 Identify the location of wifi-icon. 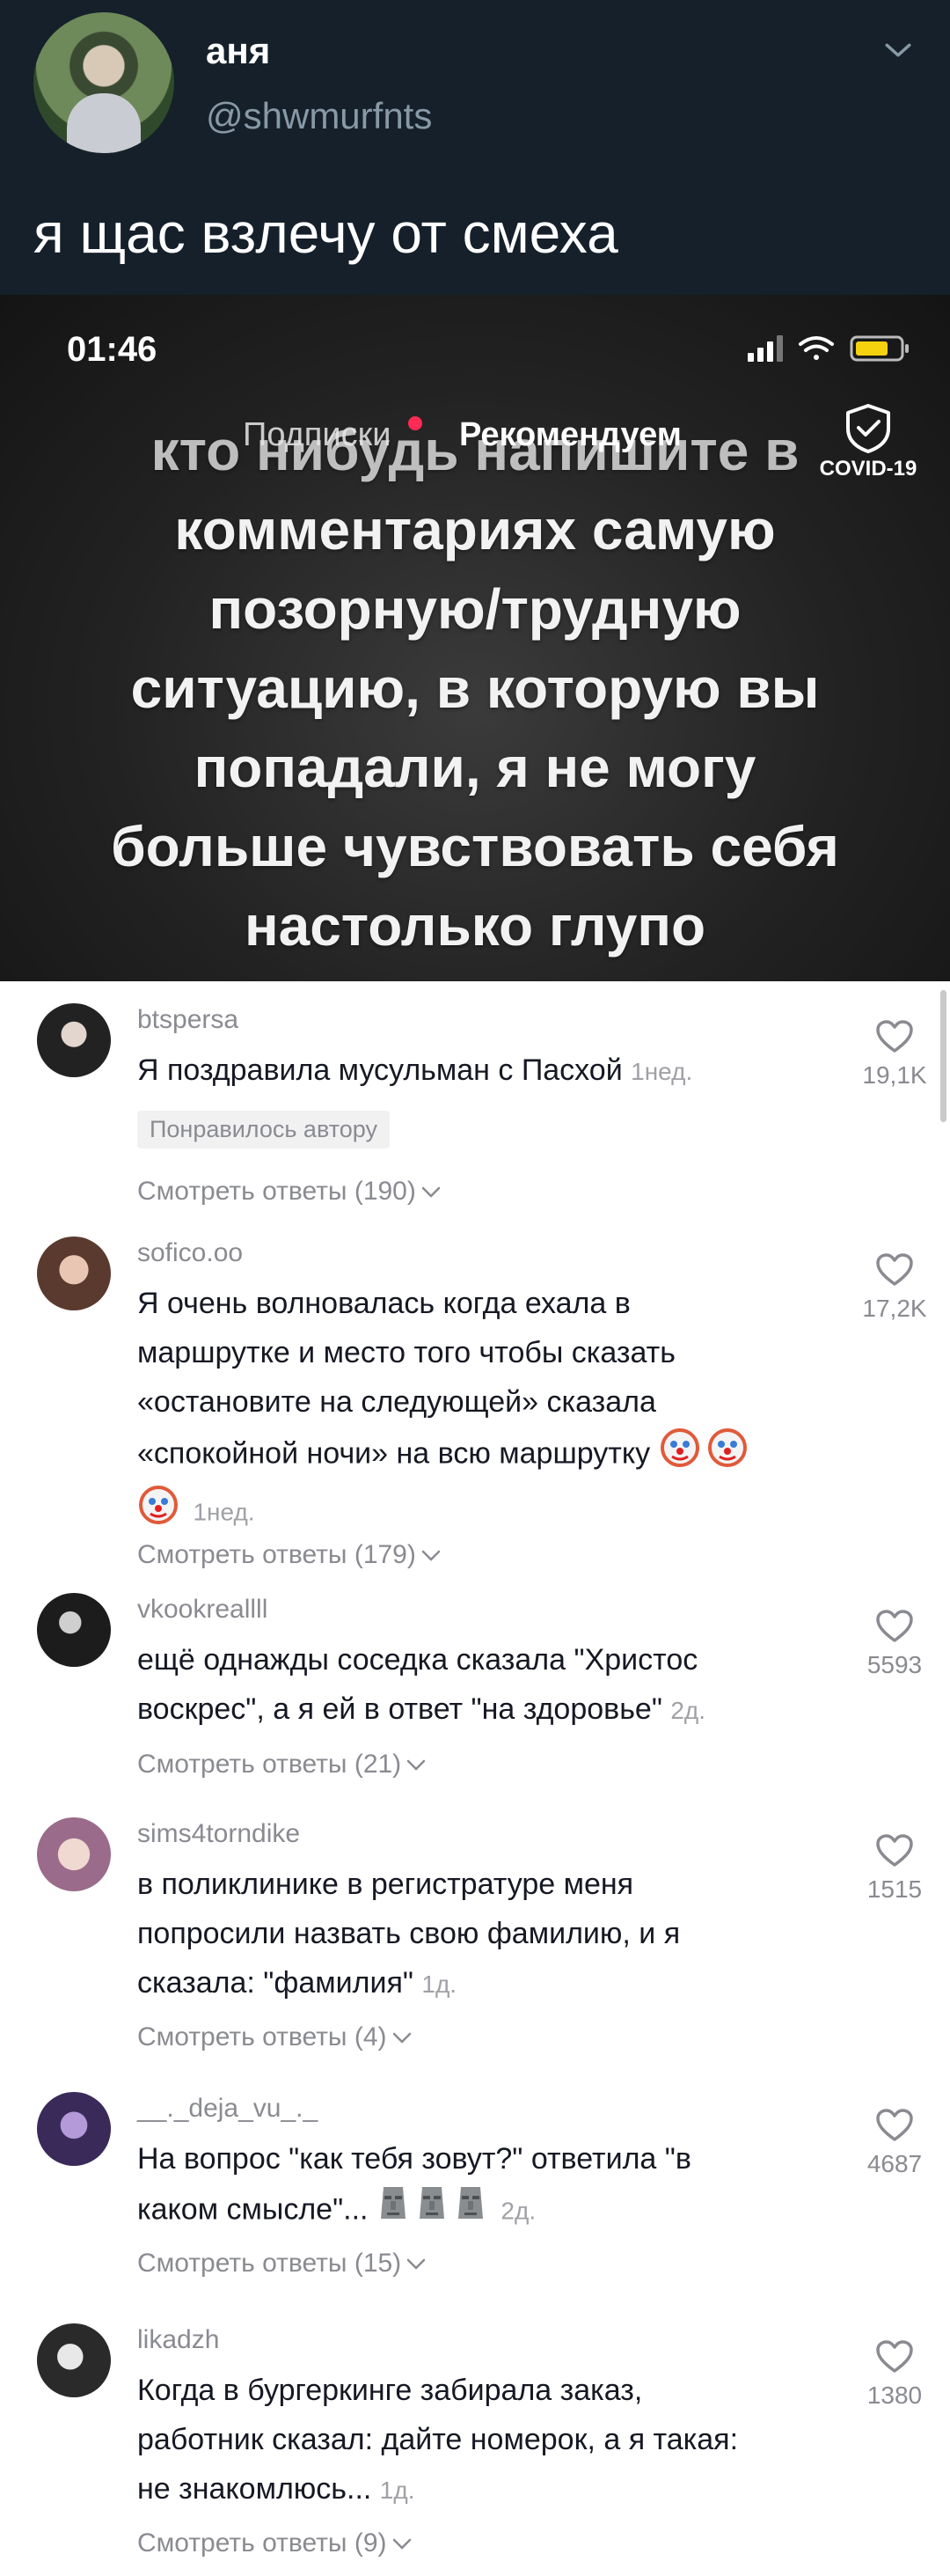
(816, 348).